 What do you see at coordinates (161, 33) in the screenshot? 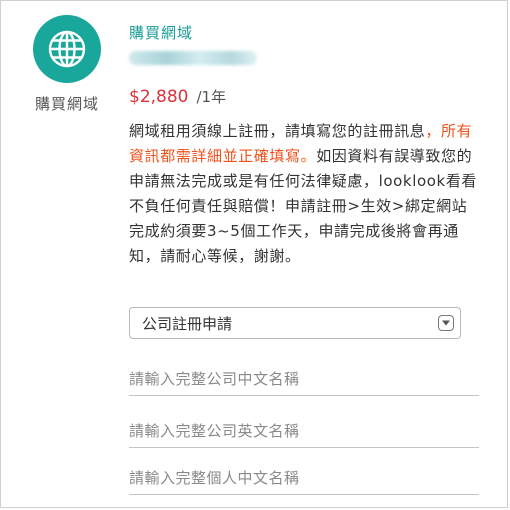
I see `product-title: 購買網域` at bounding box center [161, 33].